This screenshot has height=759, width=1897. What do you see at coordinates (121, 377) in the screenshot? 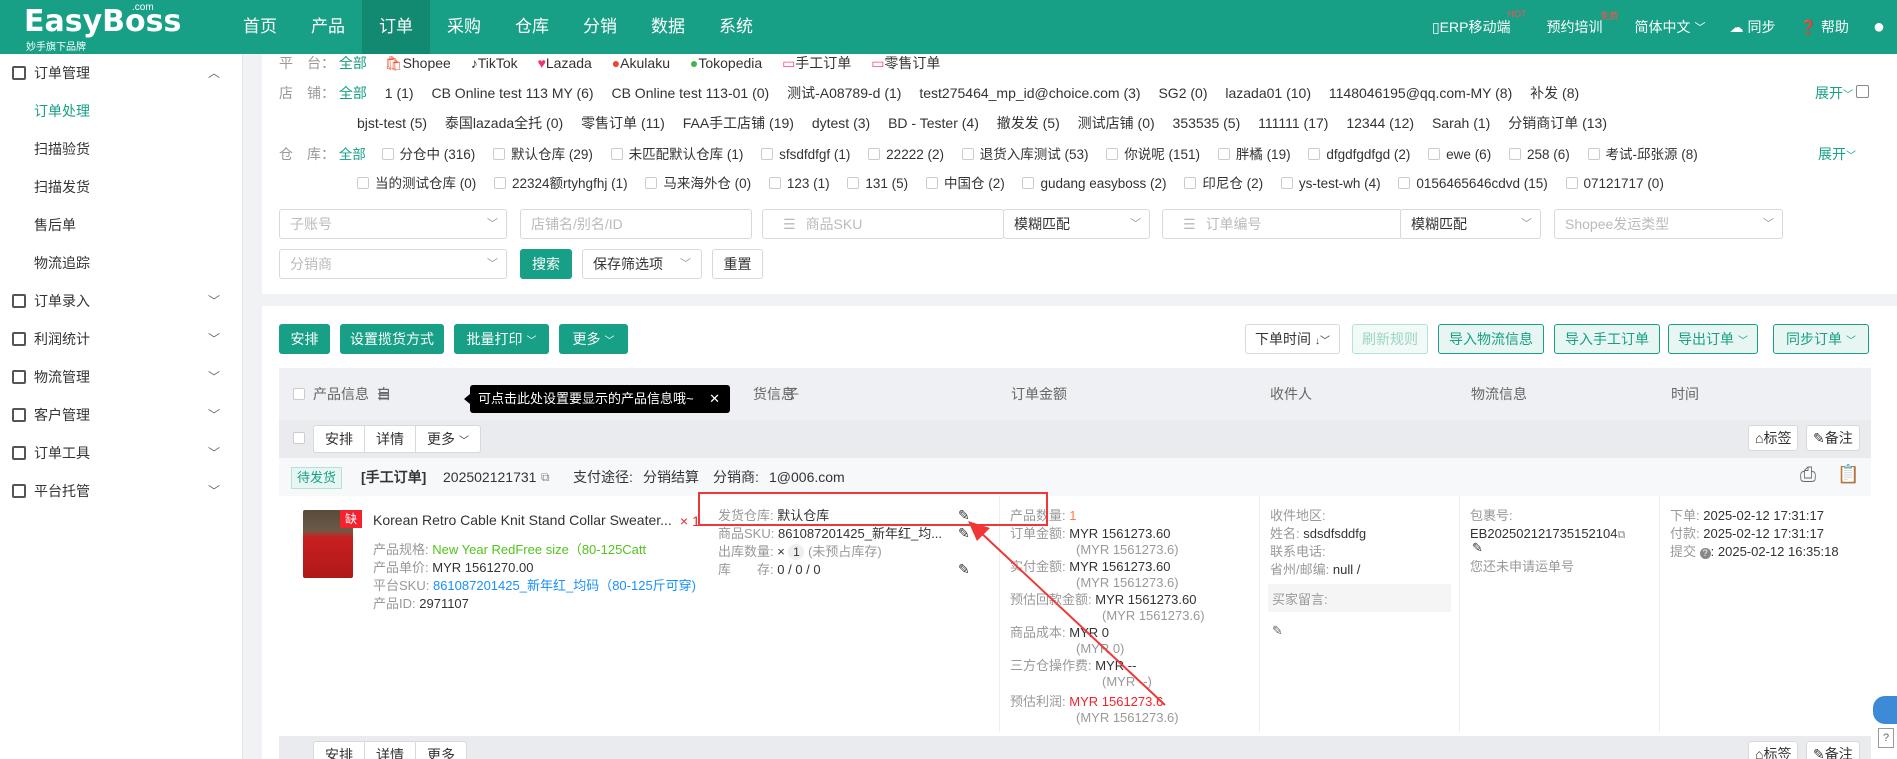
I see `sidebar-group-logistics: 物流管理 ﹀` at bounding box center [121, 377].